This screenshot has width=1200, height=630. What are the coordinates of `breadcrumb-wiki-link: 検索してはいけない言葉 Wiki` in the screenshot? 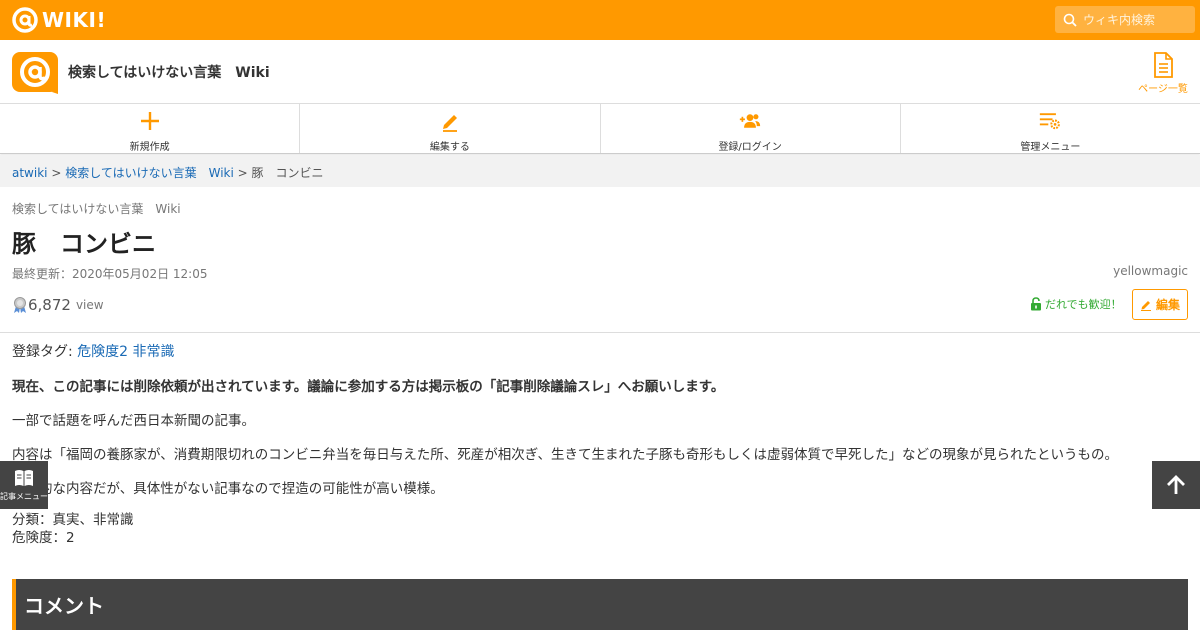 It's located at (149, 173).